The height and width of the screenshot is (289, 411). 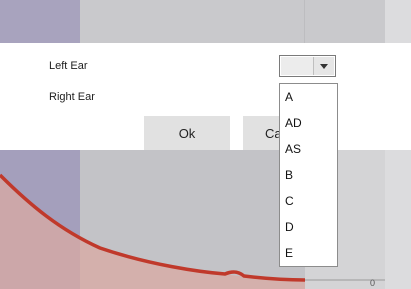 I want to click on left-ear-combo, so click(x=307, y=66).